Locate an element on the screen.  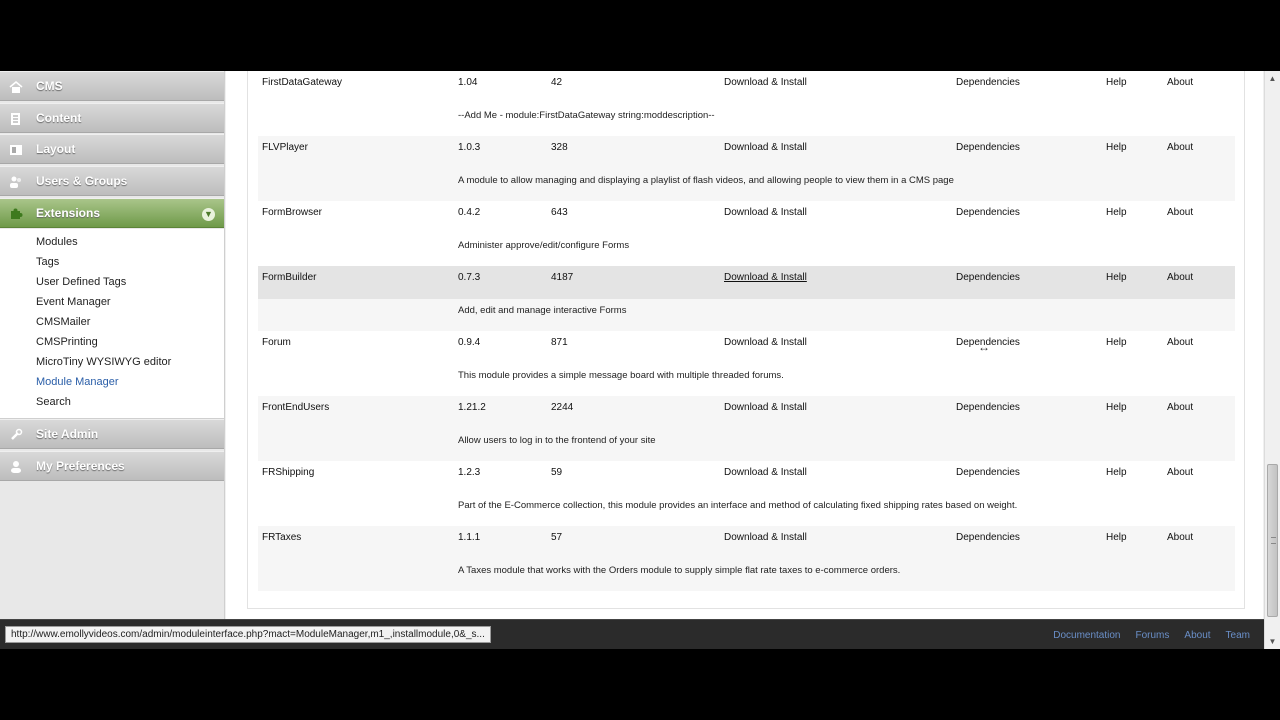
module-name: Forum is located at coordinates (276, 342).